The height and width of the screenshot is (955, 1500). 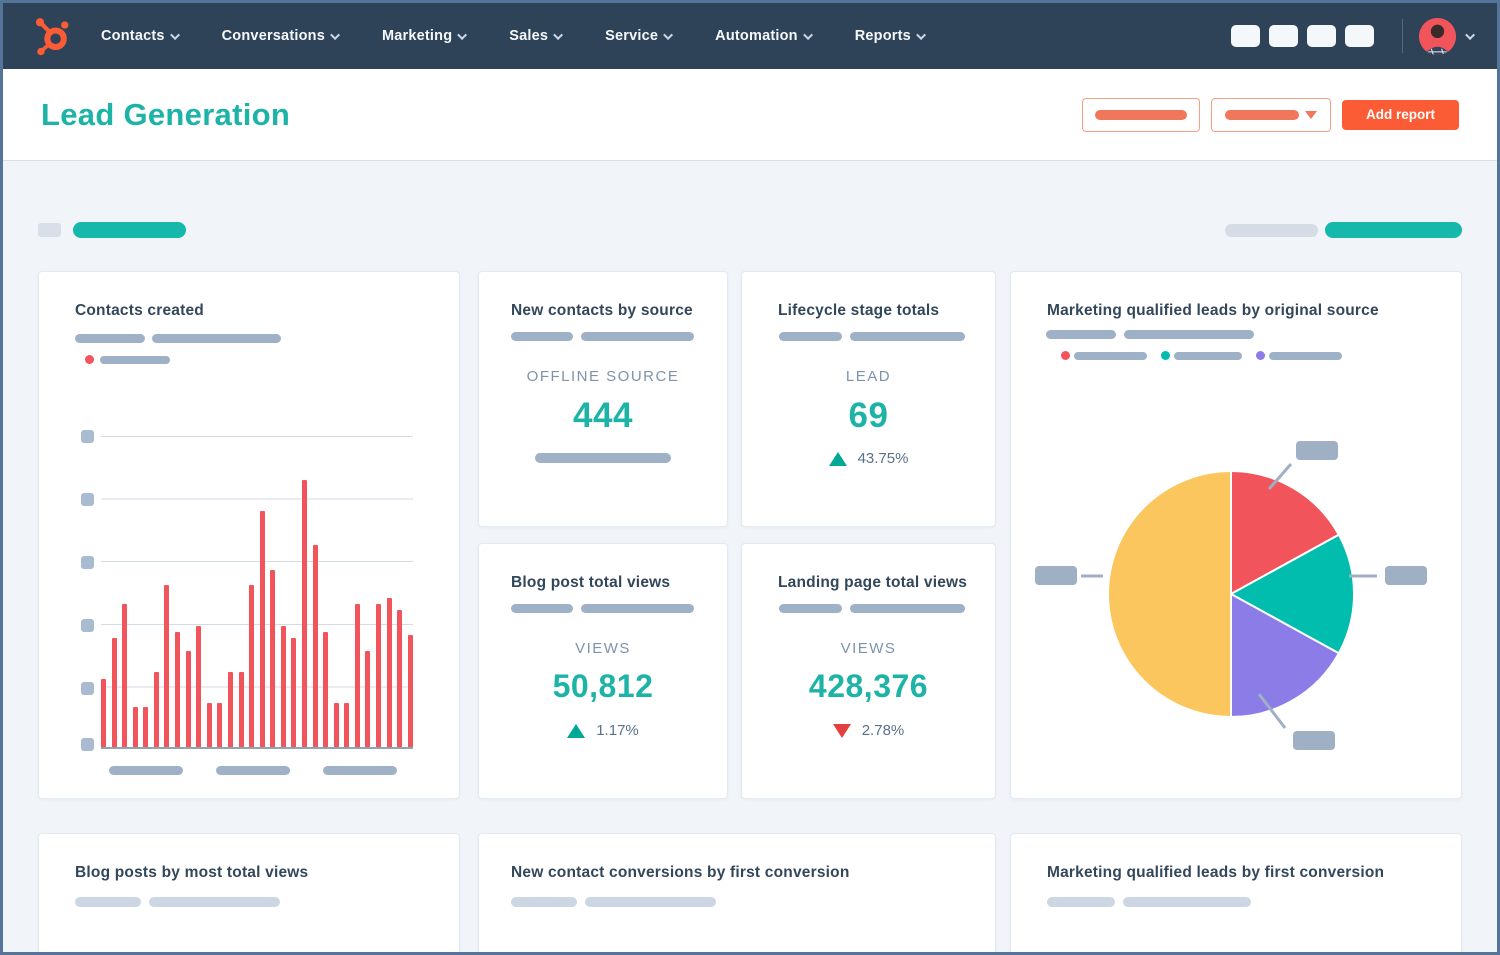 What do you see at coordinates (1402, 36) in the screenshot?
I see `divider` at bounding box center [1402, 36].